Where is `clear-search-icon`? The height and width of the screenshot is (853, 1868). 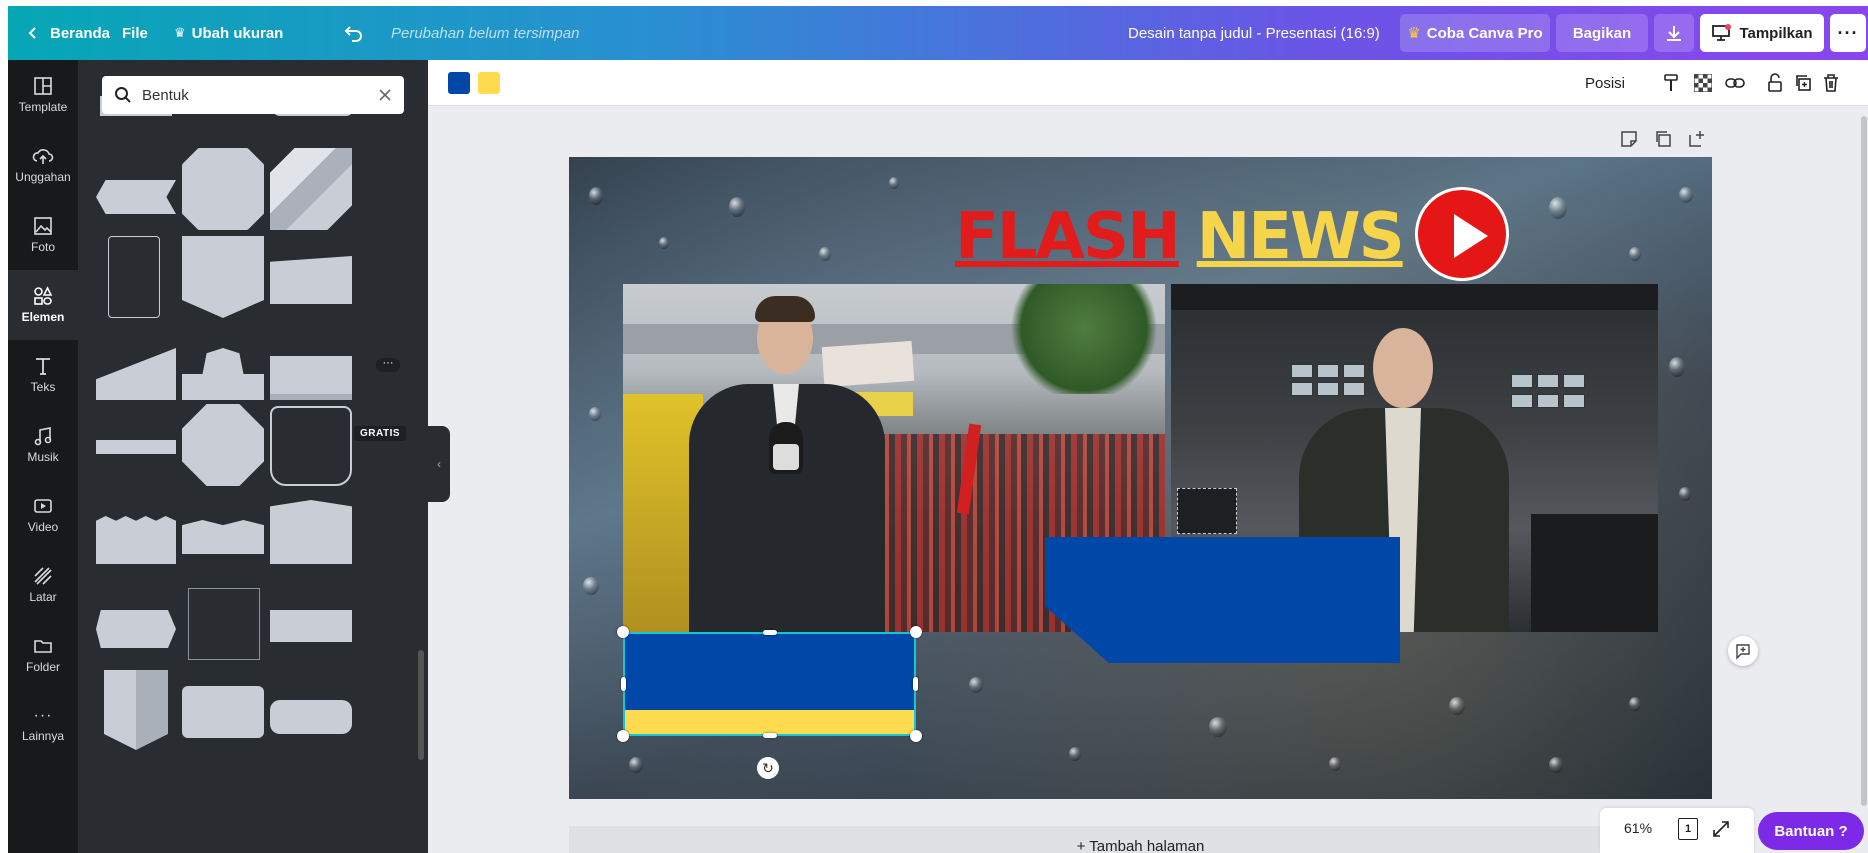 clear-search-icon is located at coordinates (385, 95).